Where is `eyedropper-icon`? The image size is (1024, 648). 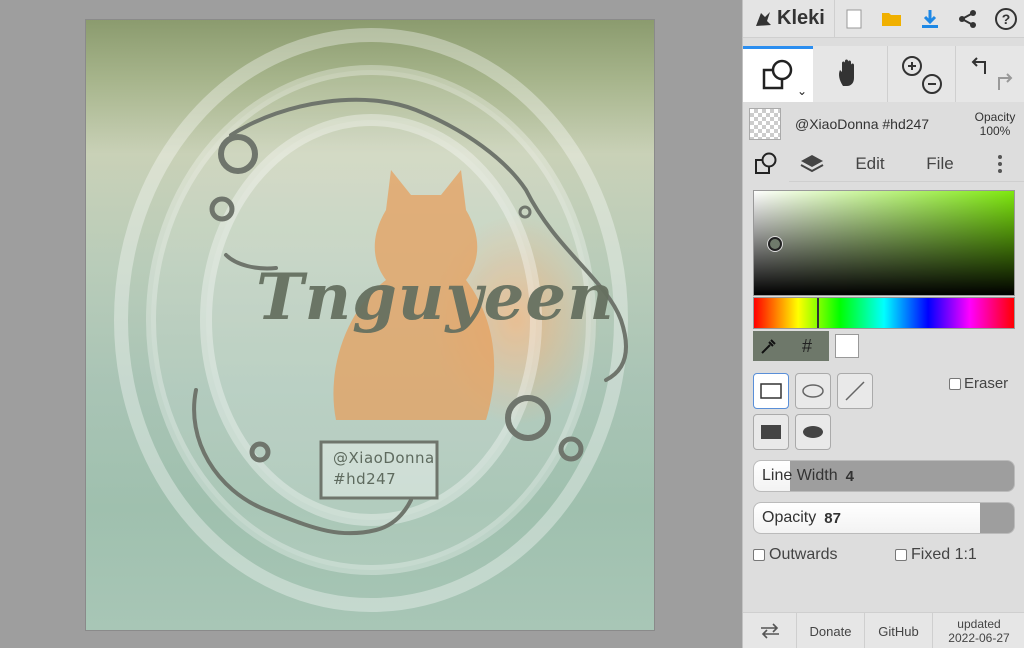 eyedropper-icon is located at coordinates (768, 346).